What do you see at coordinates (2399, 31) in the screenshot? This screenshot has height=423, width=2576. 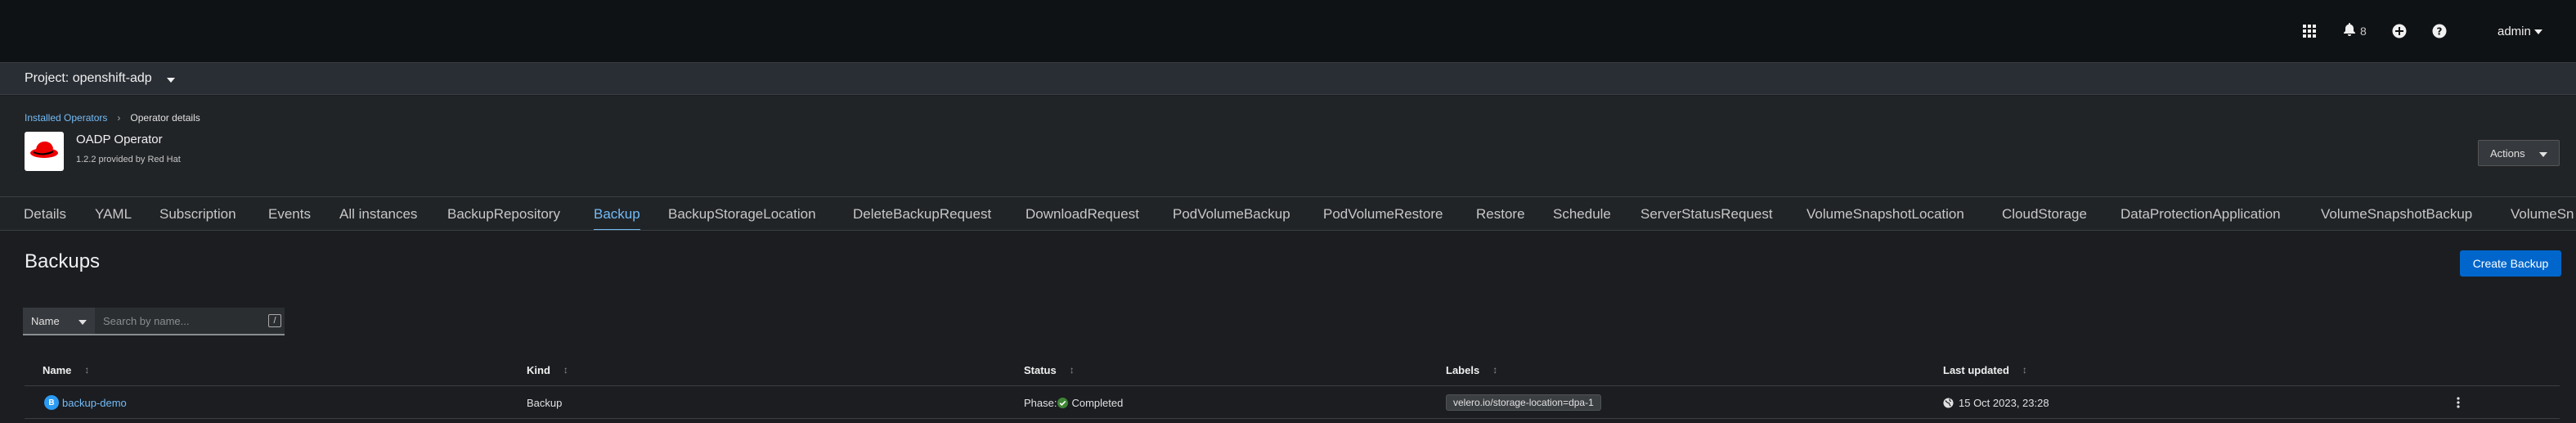 I see `add-icon` at bounding box center [2399, 31].